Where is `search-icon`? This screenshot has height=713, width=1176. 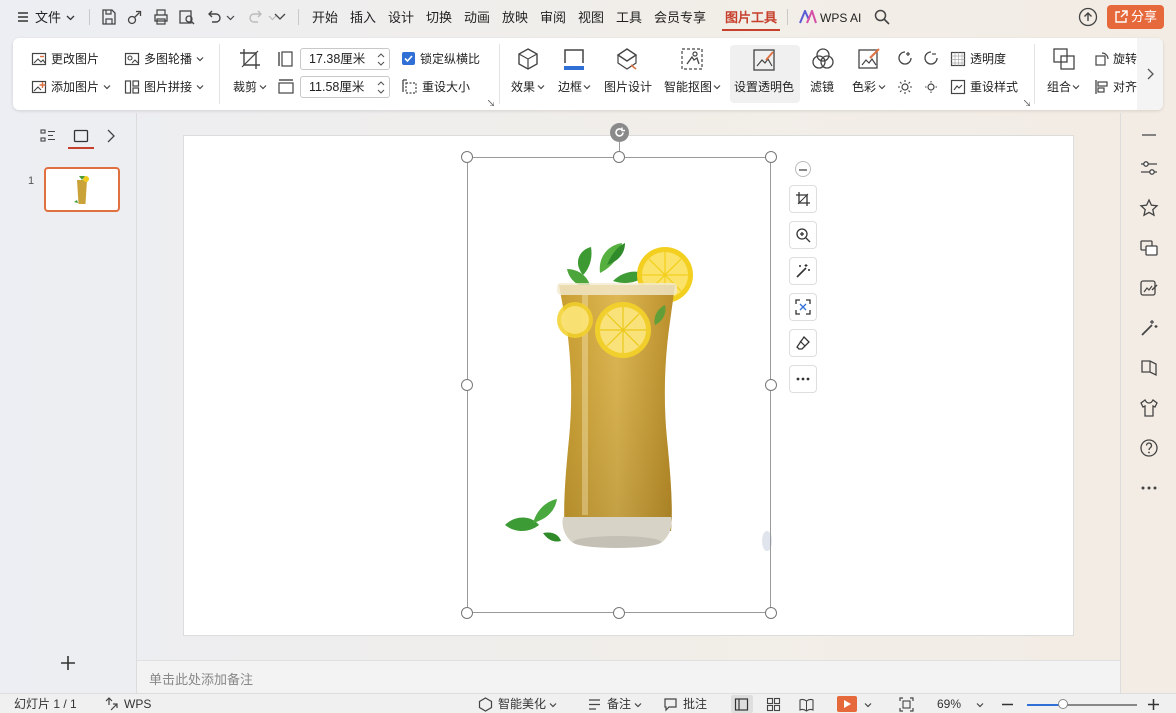 search-icon is located at coordinates (882, 17).